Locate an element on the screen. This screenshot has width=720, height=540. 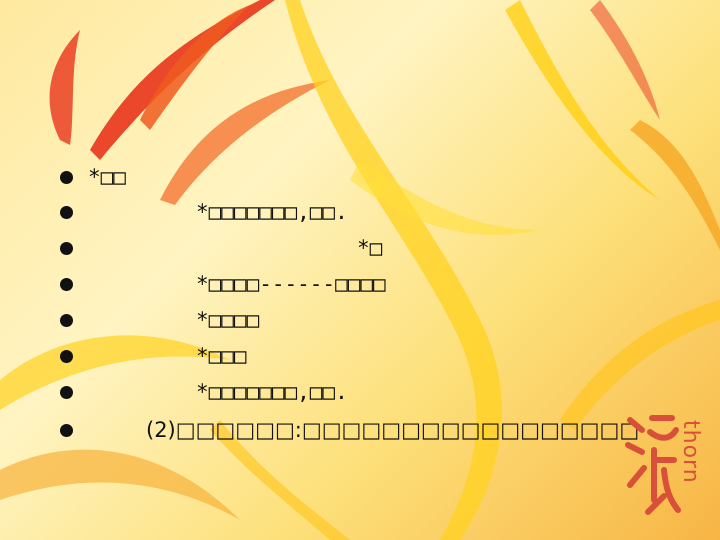
logo-word: thorn is located at coordinates (690, 452).